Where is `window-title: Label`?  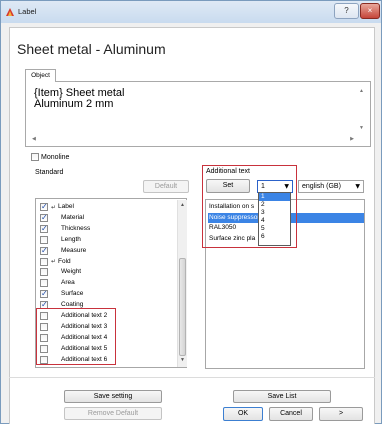 window-title: Label is located at coordinates (27, 11).